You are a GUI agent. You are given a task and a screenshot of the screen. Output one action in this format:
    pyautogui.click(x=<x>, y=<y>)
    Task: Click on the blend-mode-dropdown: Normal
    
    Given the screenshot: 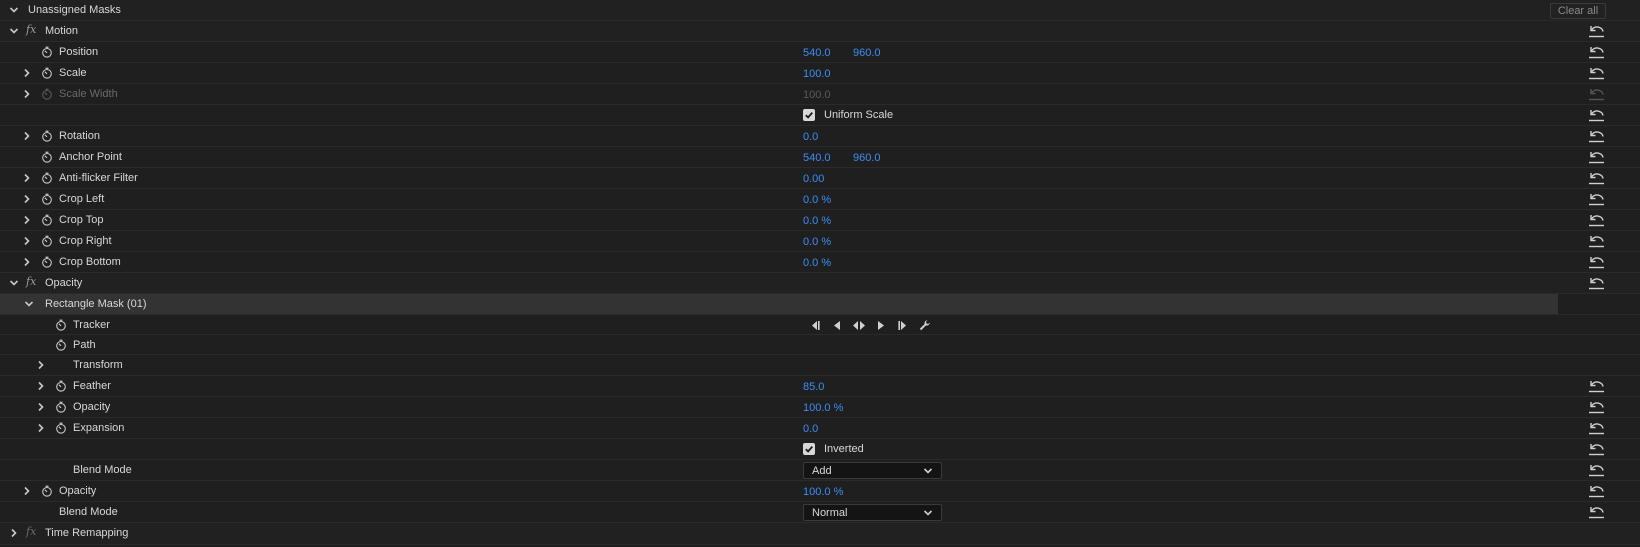 What is the action you would take?
    pyautogui.click(x=872, y=512)
    